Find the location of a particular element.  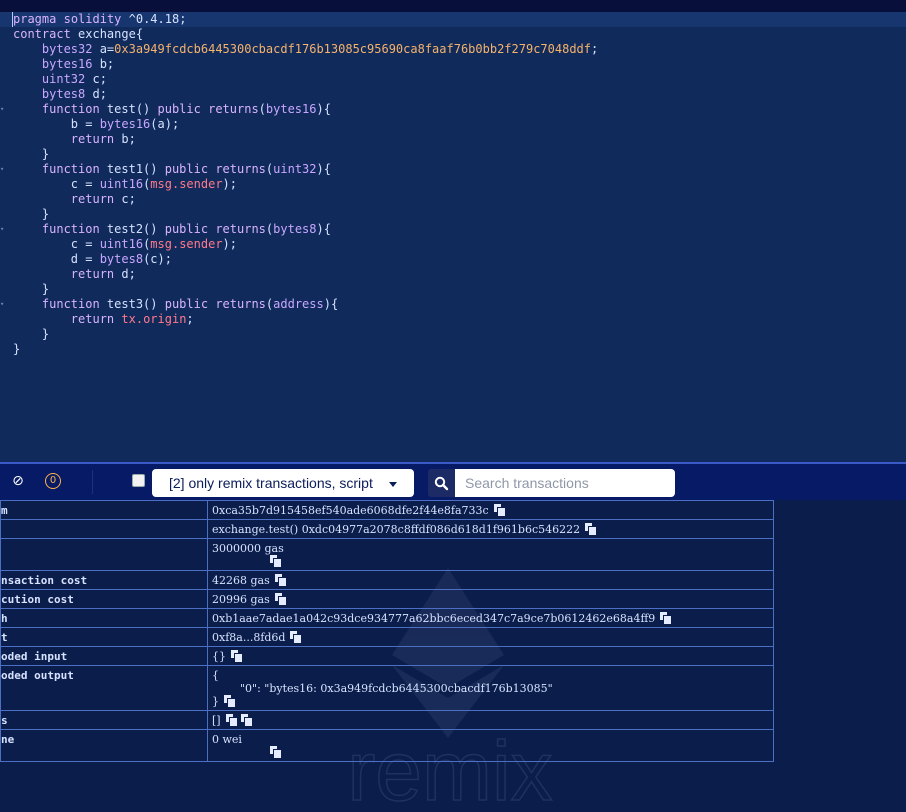

code-line: b = bytes16(a); is located at coordinates (453, 124).